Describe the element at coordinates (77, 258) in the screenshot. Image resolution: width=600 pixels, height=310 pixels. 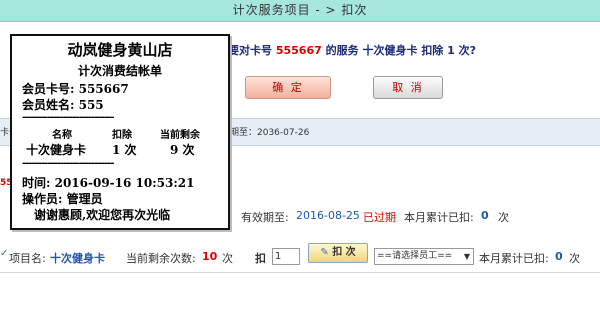
I see `project-value: 十次健身卡` at that location.